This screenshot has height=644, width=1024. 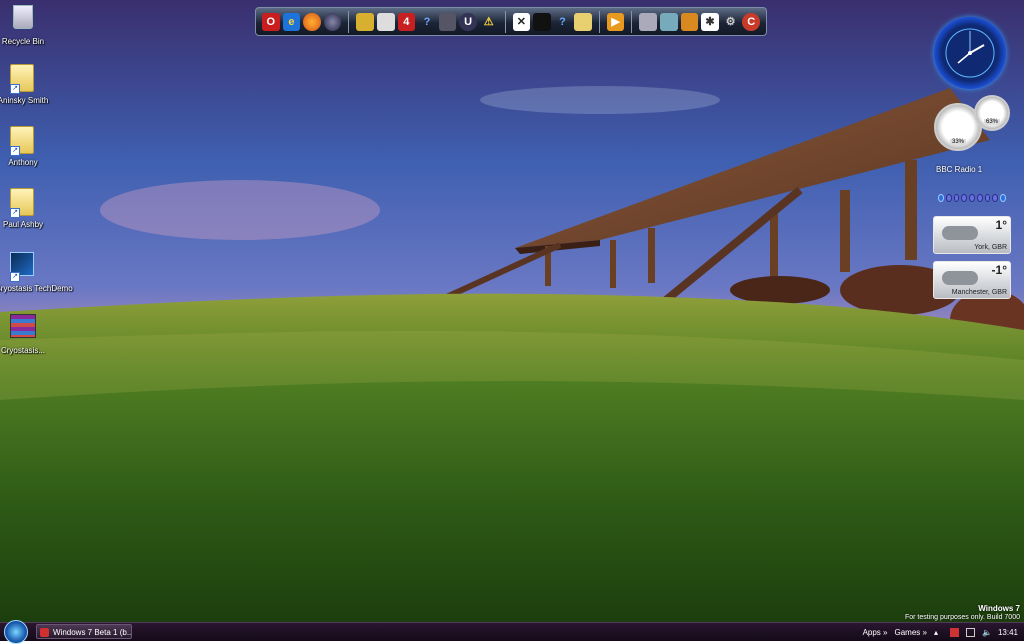 I want to click on cryostasis-icon: ↗, so click(x=23, y=267).